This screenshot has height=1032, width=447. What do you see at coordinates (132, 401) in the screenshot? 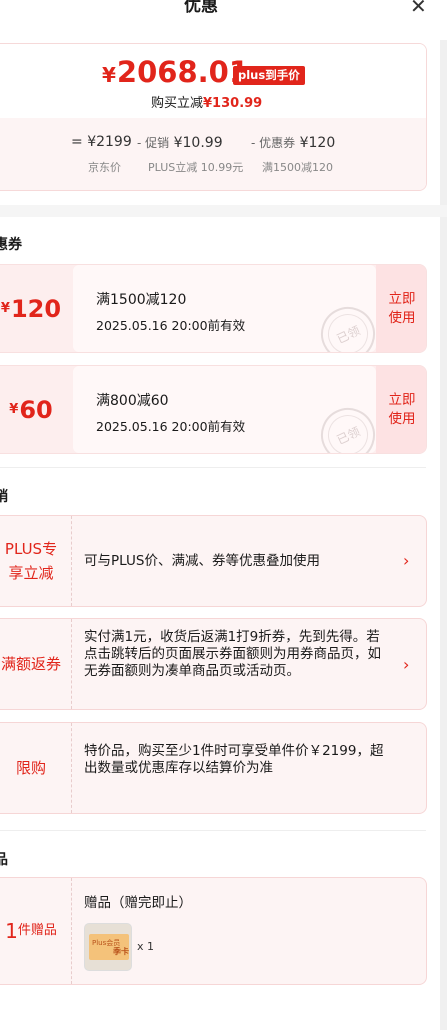
I see `coupon-title: 满800减60` at bounding box center [132, 401].